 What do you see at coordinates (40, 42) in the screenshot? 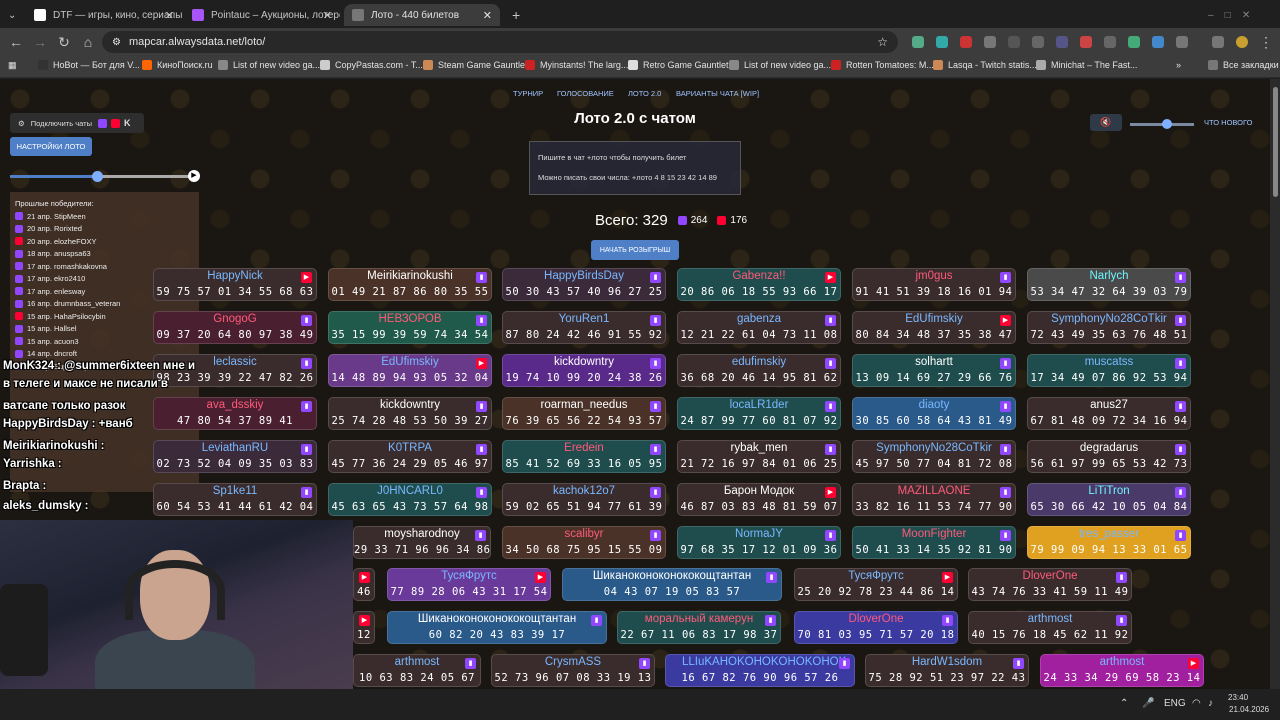
I see `forward-icon: →` at bounding box center [40, 42].